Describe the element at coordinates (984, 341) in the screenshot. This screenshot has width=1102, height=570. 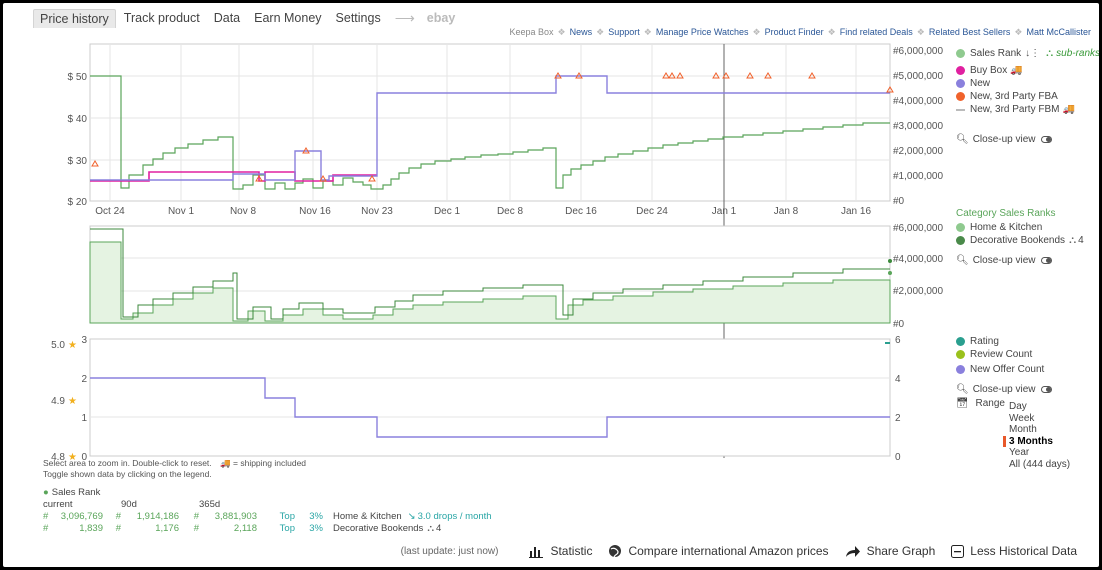
I see `rating-label: Rating` at that location.